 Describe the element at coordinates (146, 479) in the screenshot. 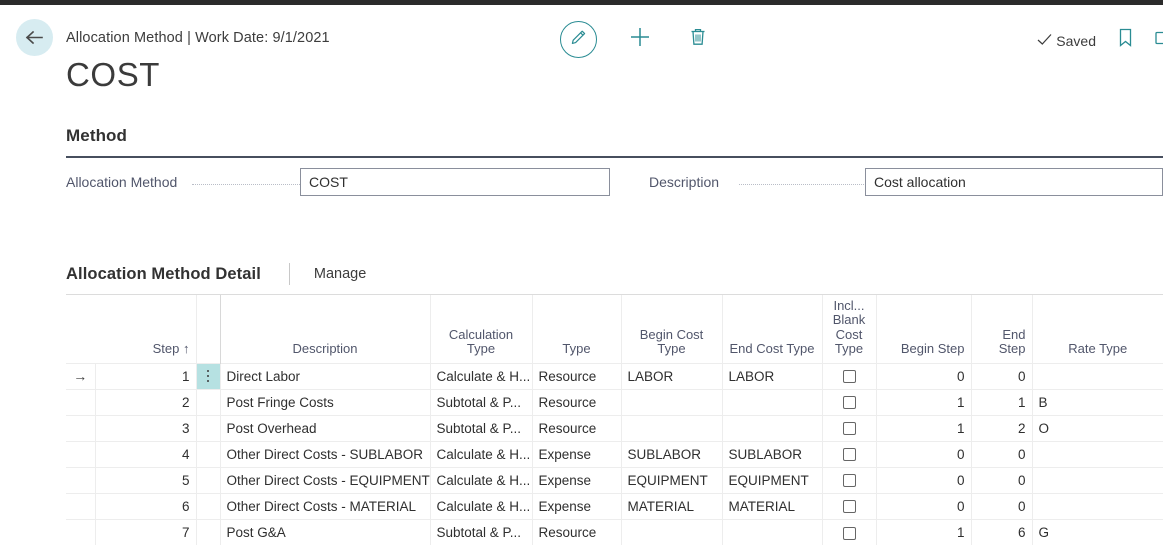

I see `cell-step: 5` at that location.